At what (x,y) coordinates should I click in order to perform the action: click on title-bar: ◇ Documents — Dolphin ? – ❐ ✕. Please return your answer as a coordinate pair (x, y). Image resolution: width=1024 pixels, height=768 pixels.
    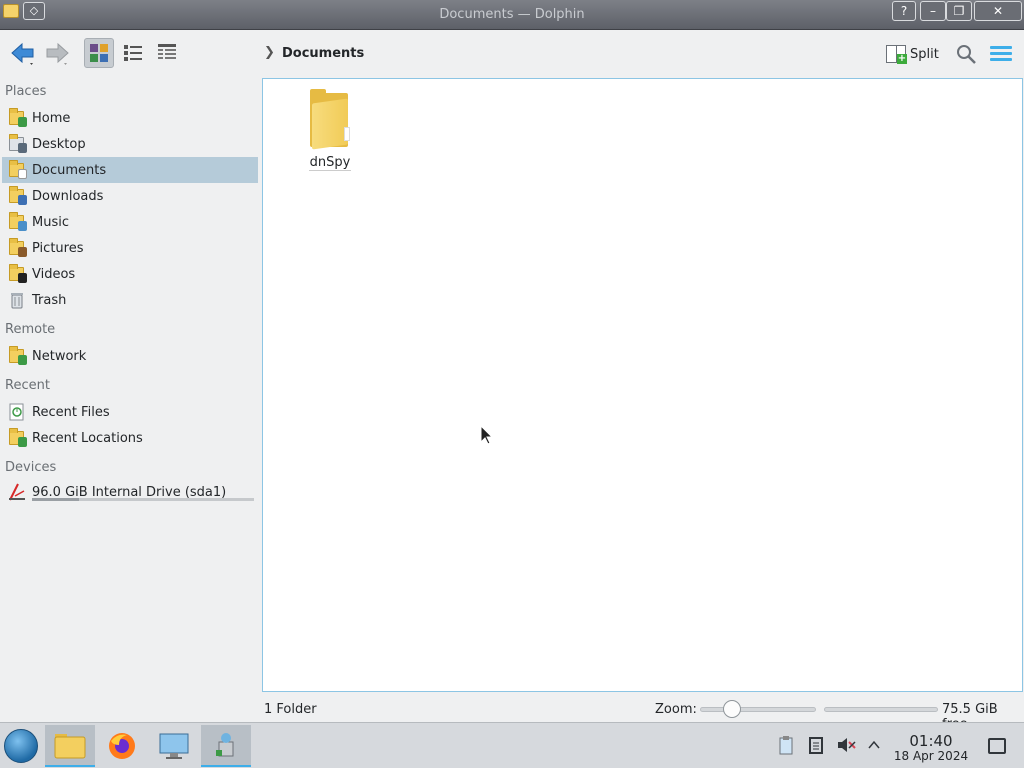
    Looking at the image, I should click on (512, 15).